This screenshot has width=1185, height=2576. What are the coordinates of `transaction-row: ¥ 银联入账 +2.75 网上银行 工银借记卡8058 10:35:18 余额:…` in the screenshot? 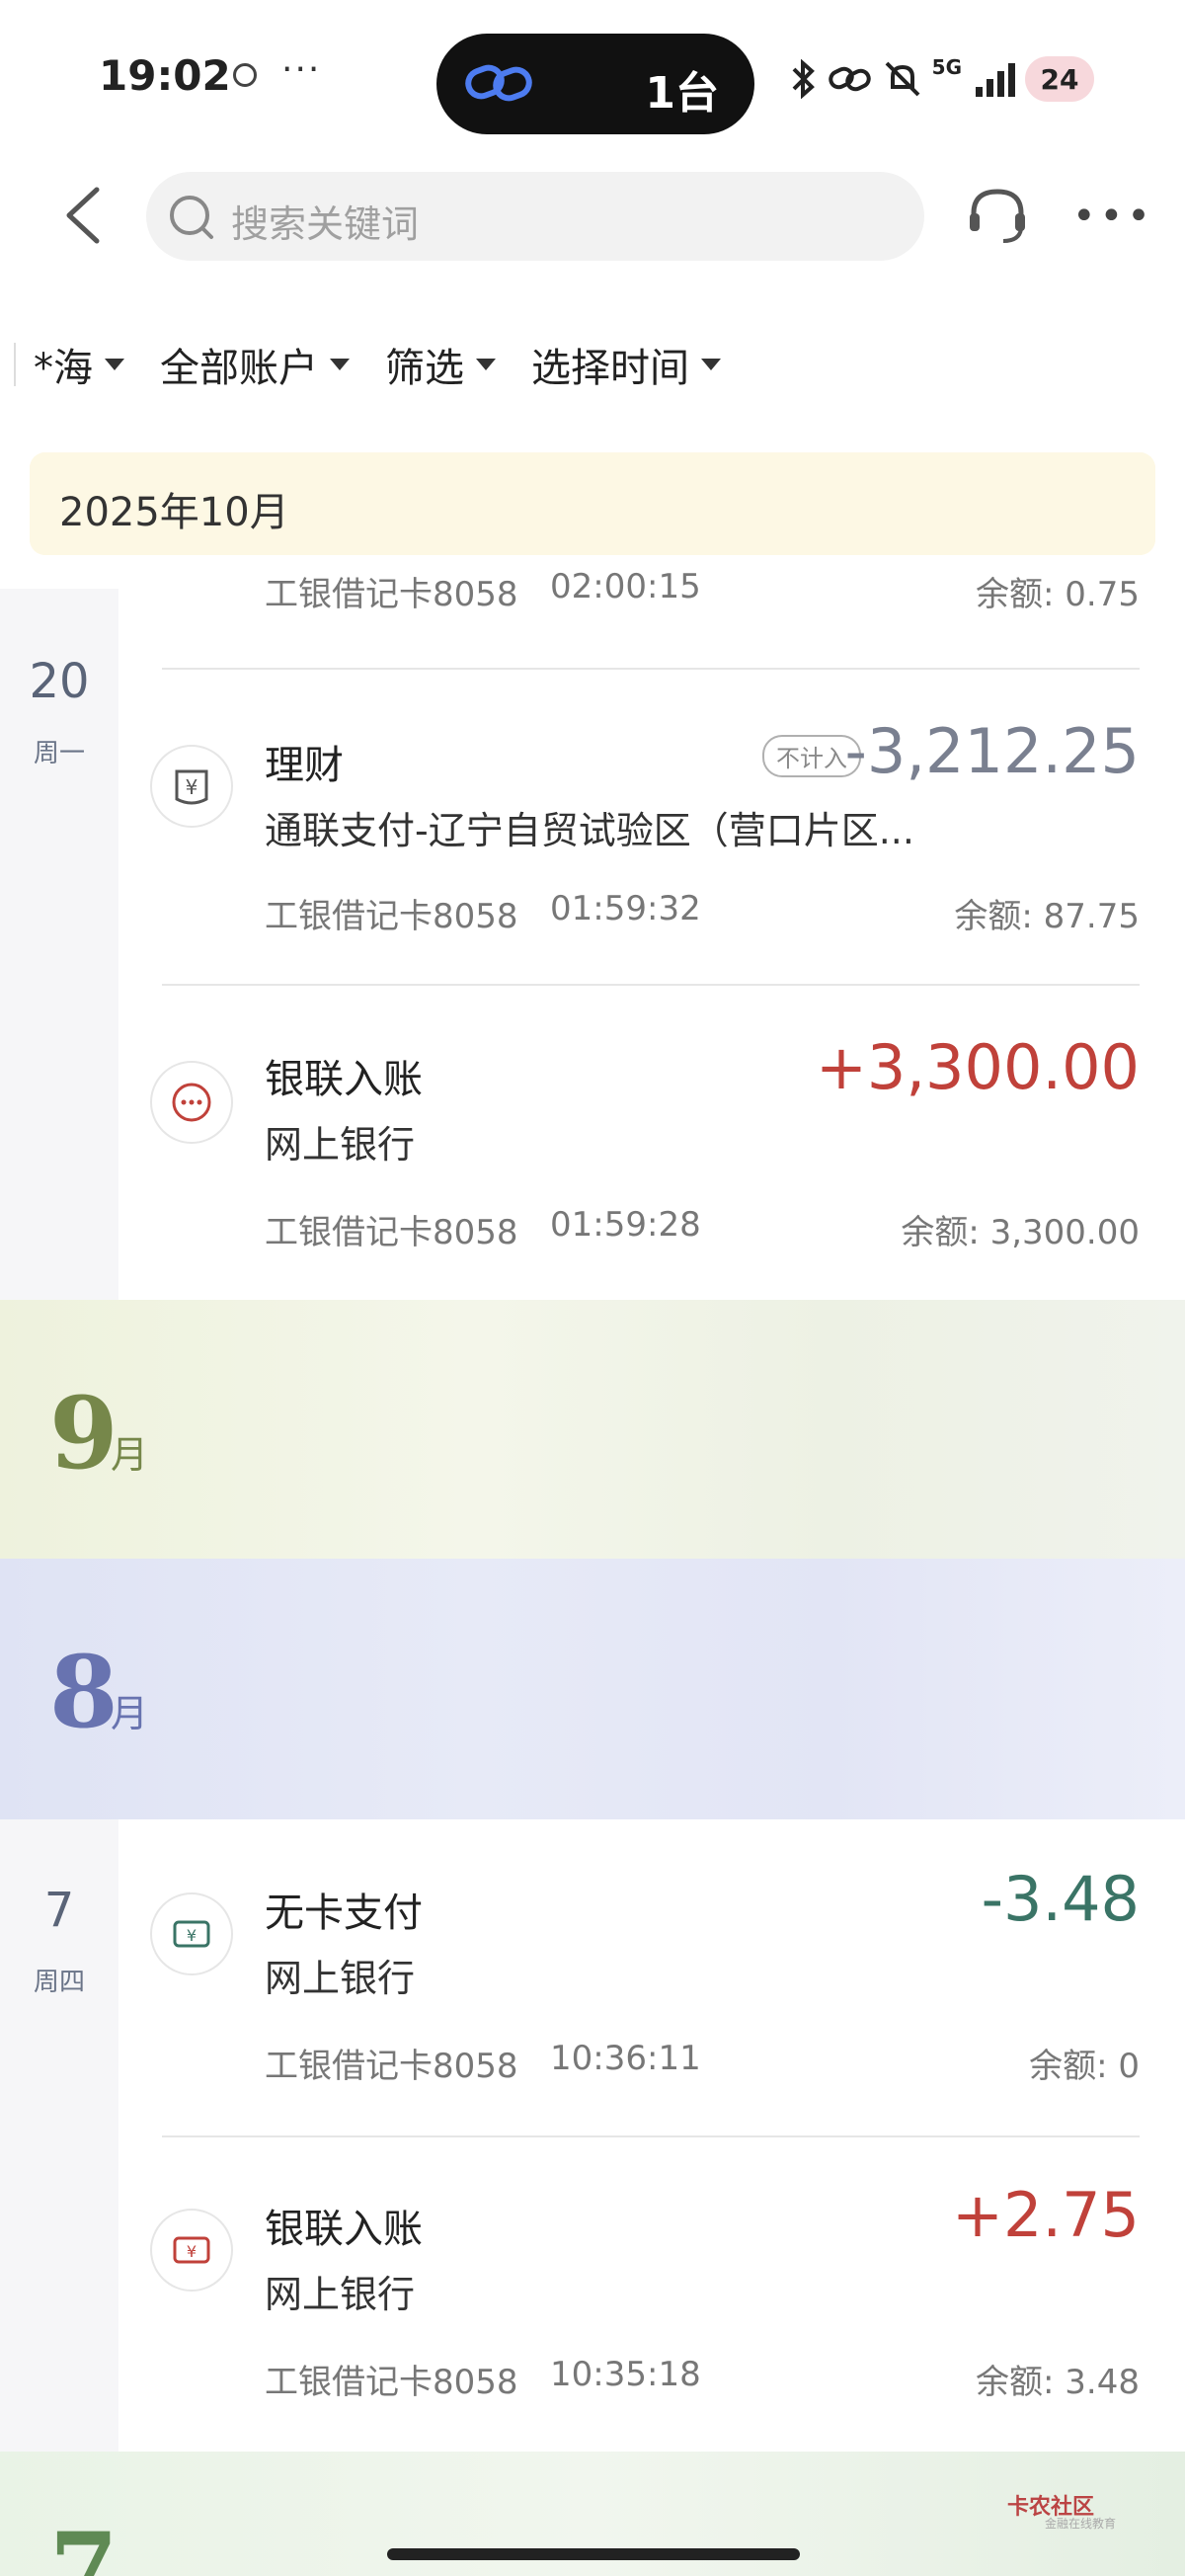 It's located at (651, 2293).